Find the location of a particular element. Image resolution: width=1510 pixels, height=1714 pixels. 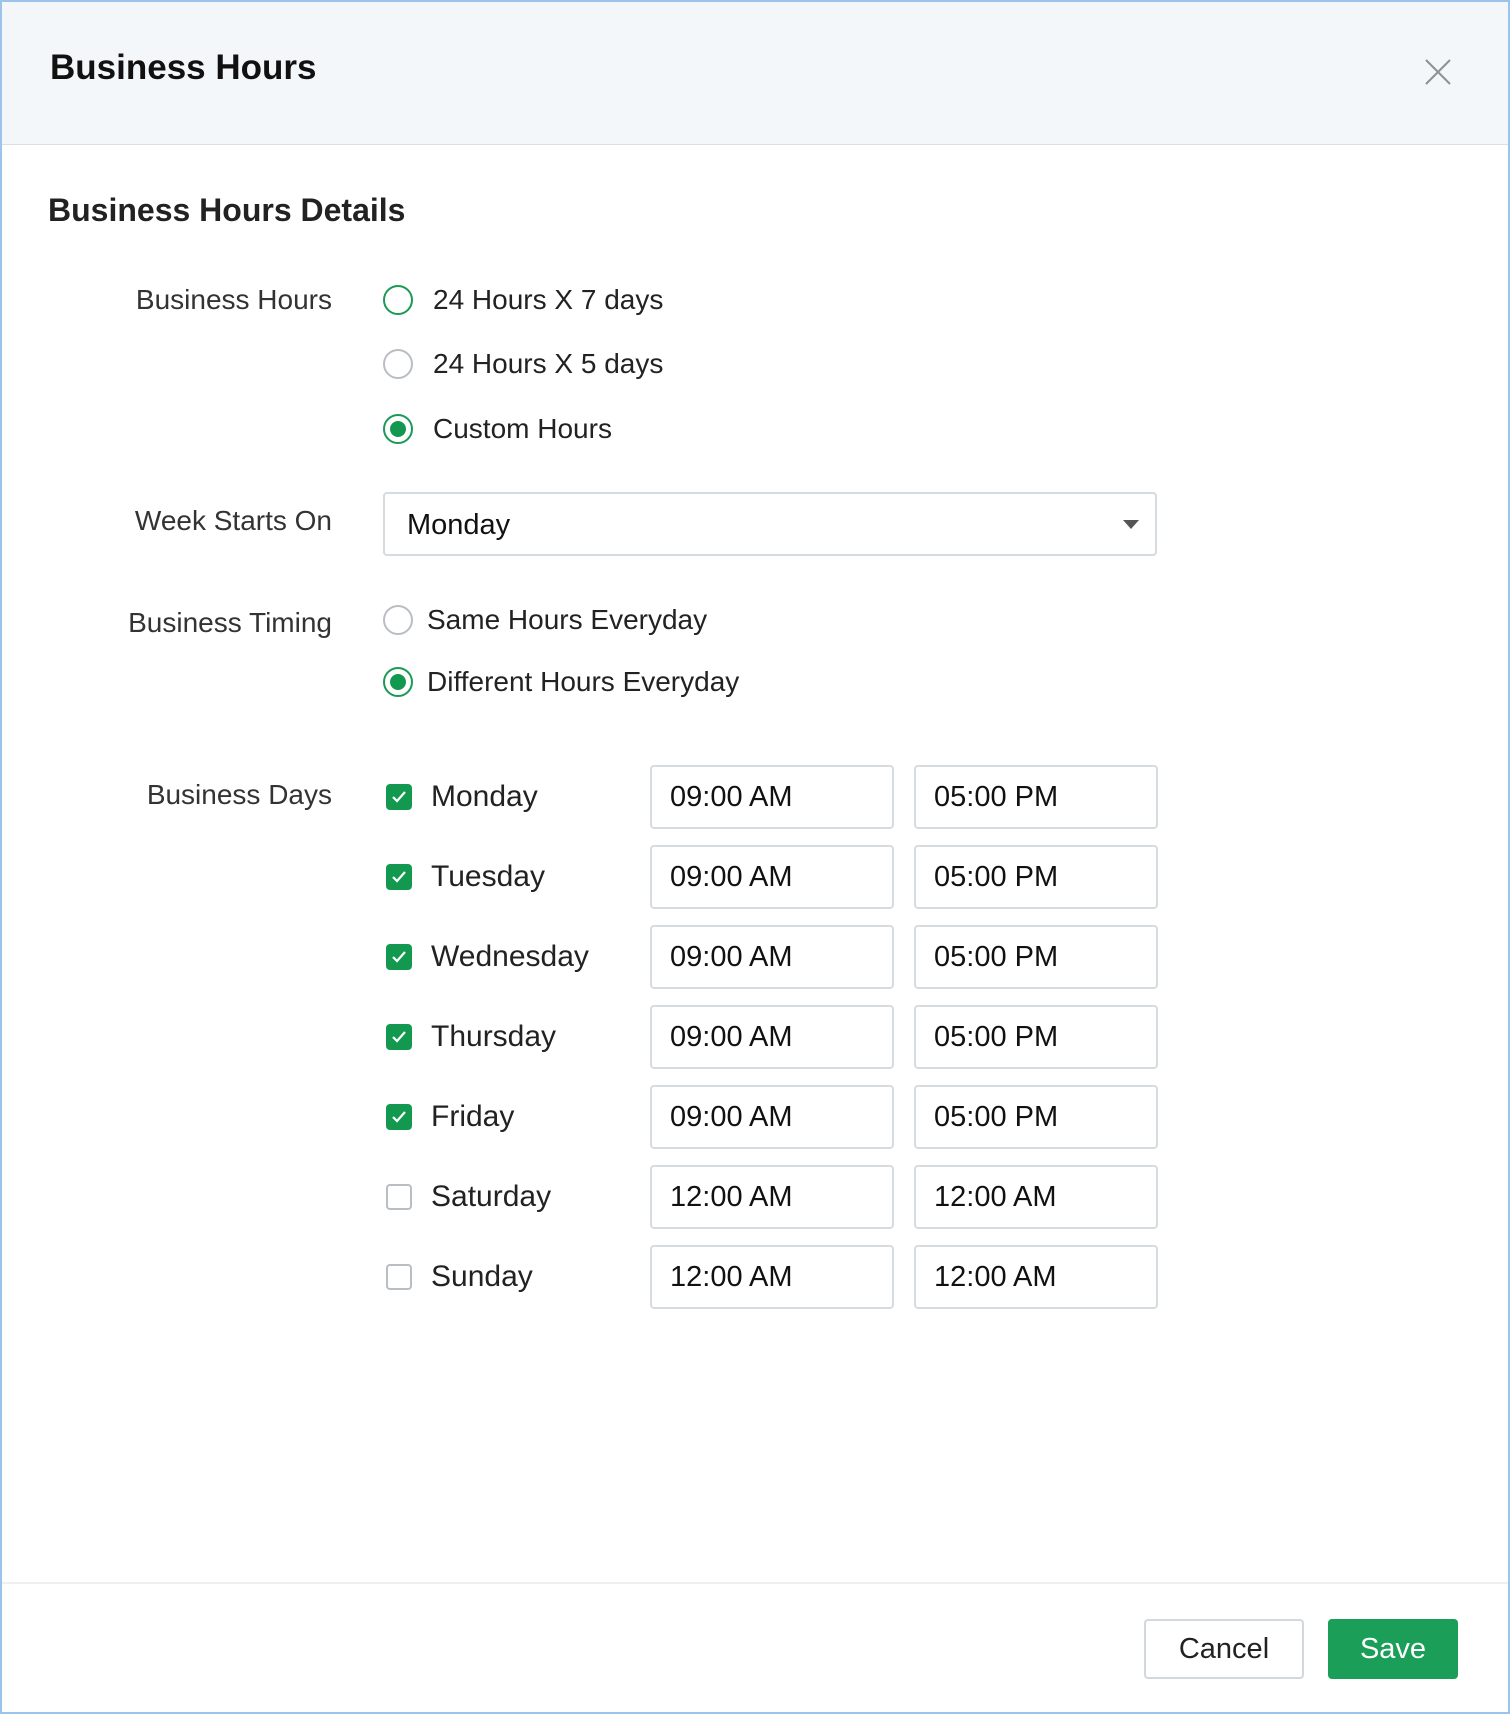

day-row-thursday: Thursday is located at coordinates (471, 1037).